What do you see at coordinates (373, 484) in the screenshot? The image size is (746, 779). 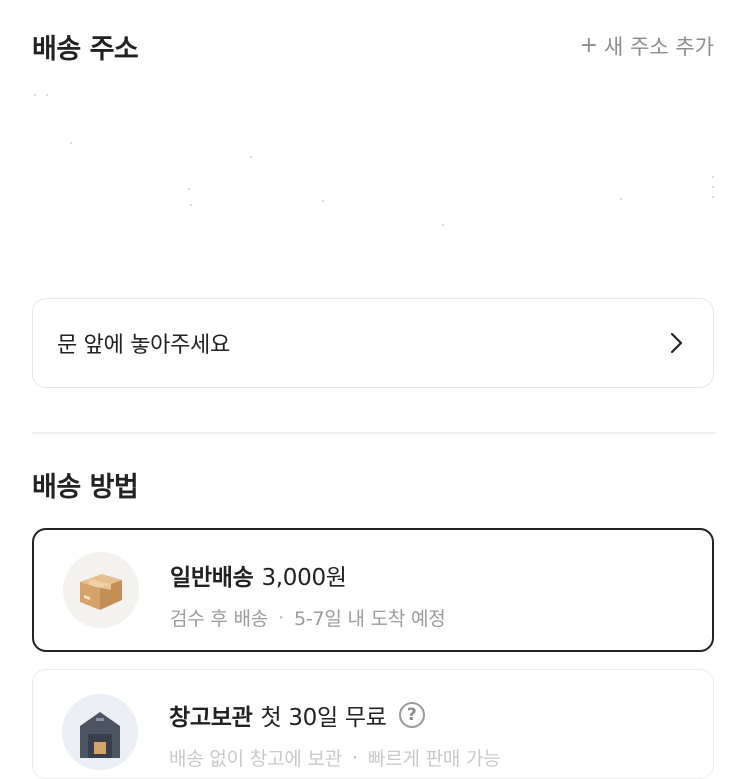 I see `method-header: 배송 방법` at bounding box center [373, 484].